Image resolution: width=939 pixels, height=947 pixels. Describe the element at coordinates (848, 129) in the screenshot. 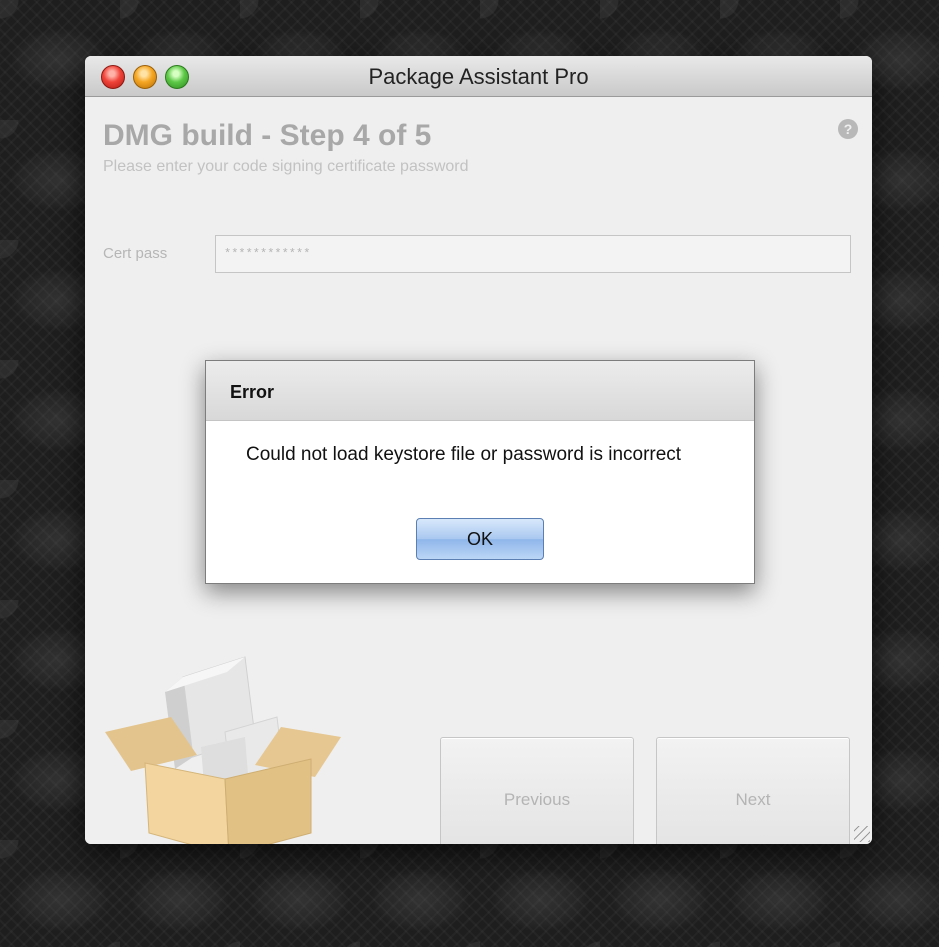

I see `help-icon: ?` at that location.